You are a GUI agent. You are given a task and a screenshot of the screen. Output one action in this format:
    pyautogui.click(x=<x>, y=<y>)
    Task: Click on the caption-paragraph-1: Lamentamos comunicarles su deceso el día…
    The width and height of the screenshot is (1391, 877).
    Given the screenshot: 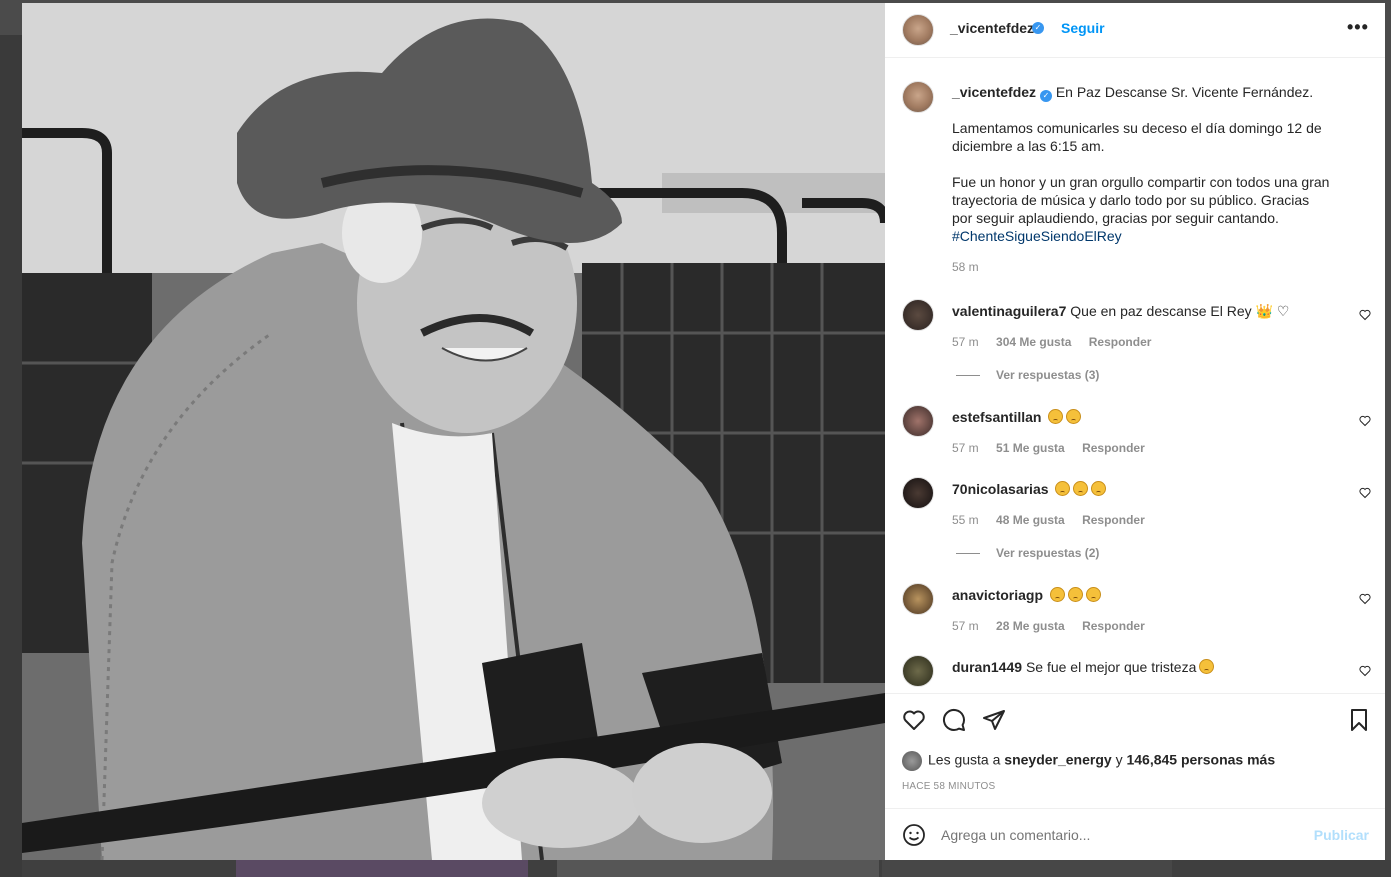 What is the action you would take?
    pyautogui.click(x=1137, y=137)
    